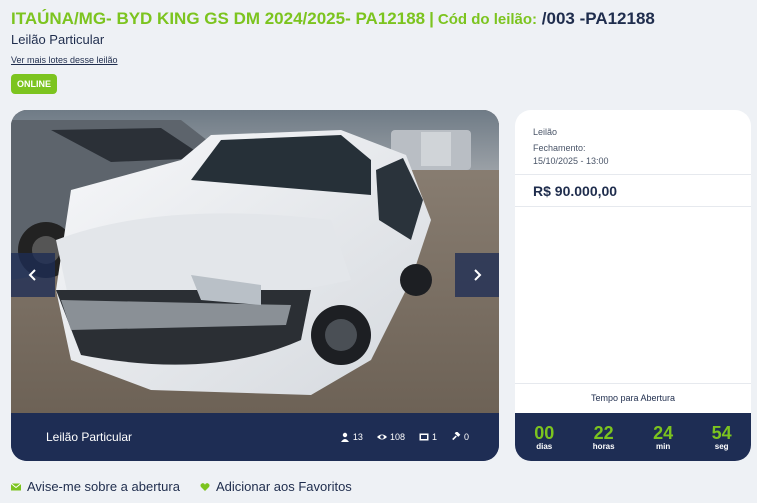 This screenshot has height=503, width=757. What do you see at coordinates (103, 486) in the screenshot?
I see `notify-opening-label: Avise-me sobre a abertura` at bounding box center [103, 486].